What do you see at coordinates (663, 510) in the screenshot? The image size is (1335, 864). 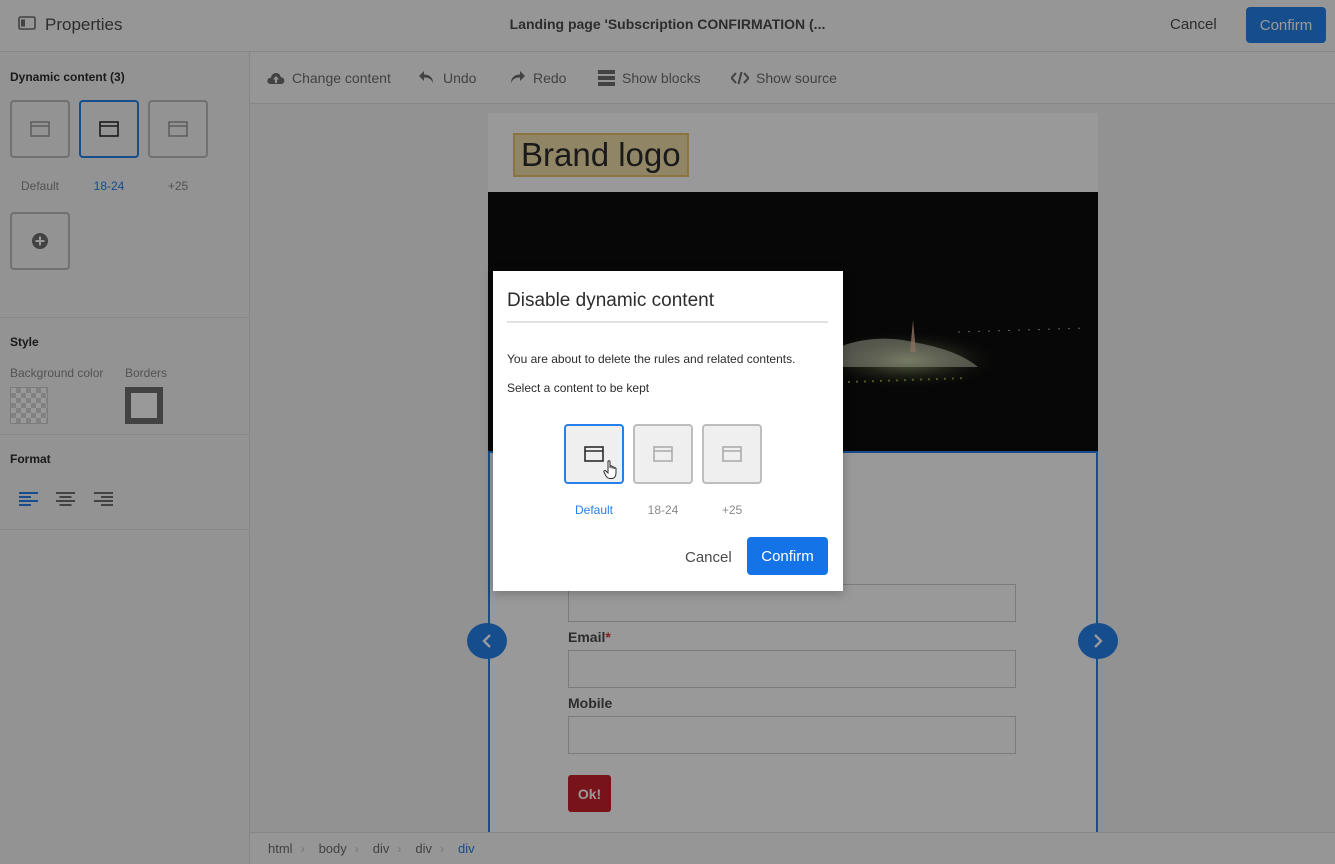 I see `keep-option-label-18-24: 18-24` at bounding box center [663, 510].